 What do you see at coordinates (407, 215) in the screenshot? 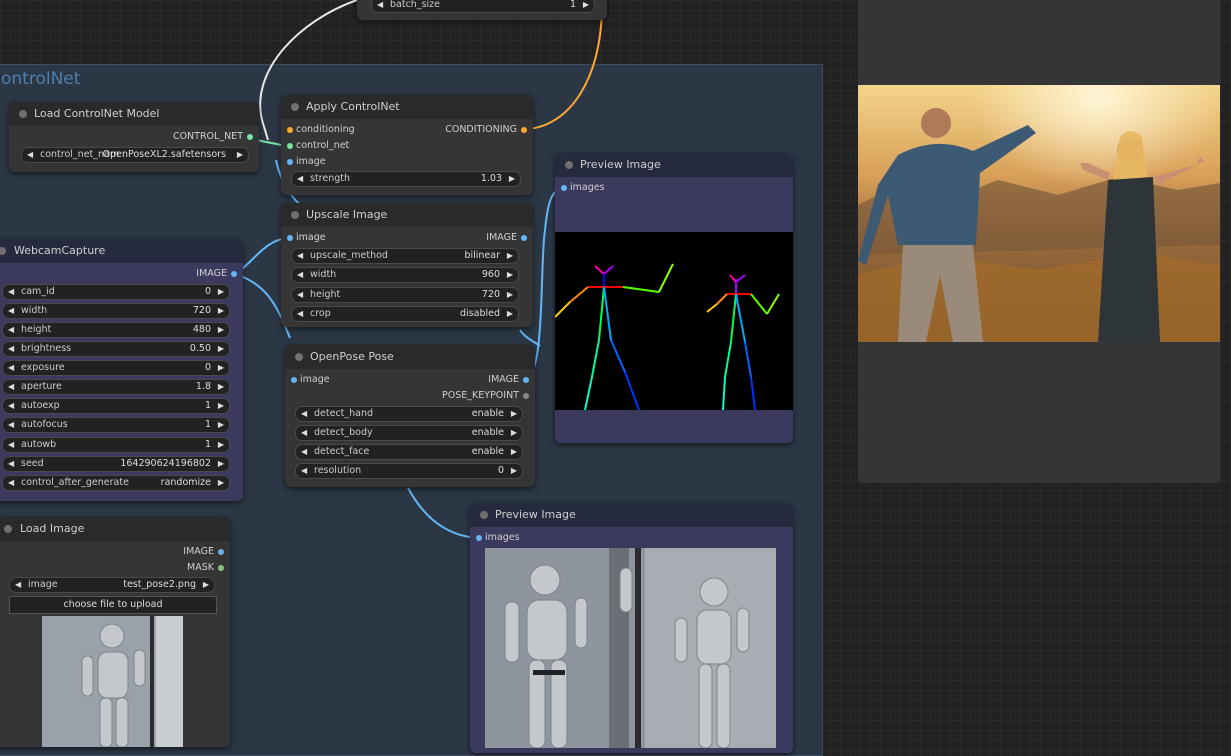
I see `node-header: Upscale Image` at bounding box center [407, 215].